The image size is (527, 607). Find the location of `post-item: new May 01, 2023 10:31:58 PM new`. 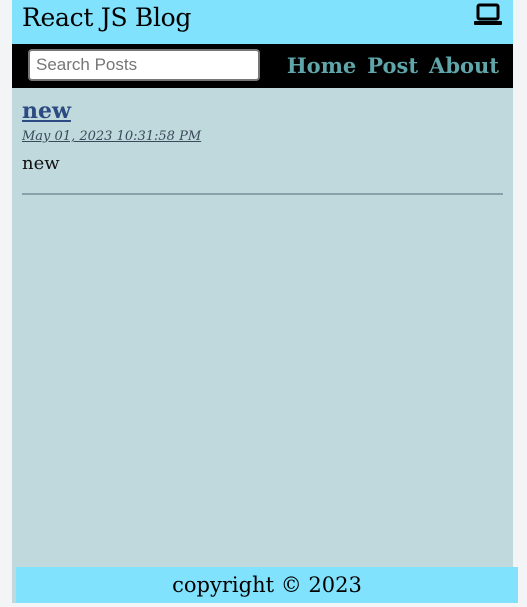

post-item: new May 01, 2023 10:31:58 PM new is located at coordinates (262, 146).